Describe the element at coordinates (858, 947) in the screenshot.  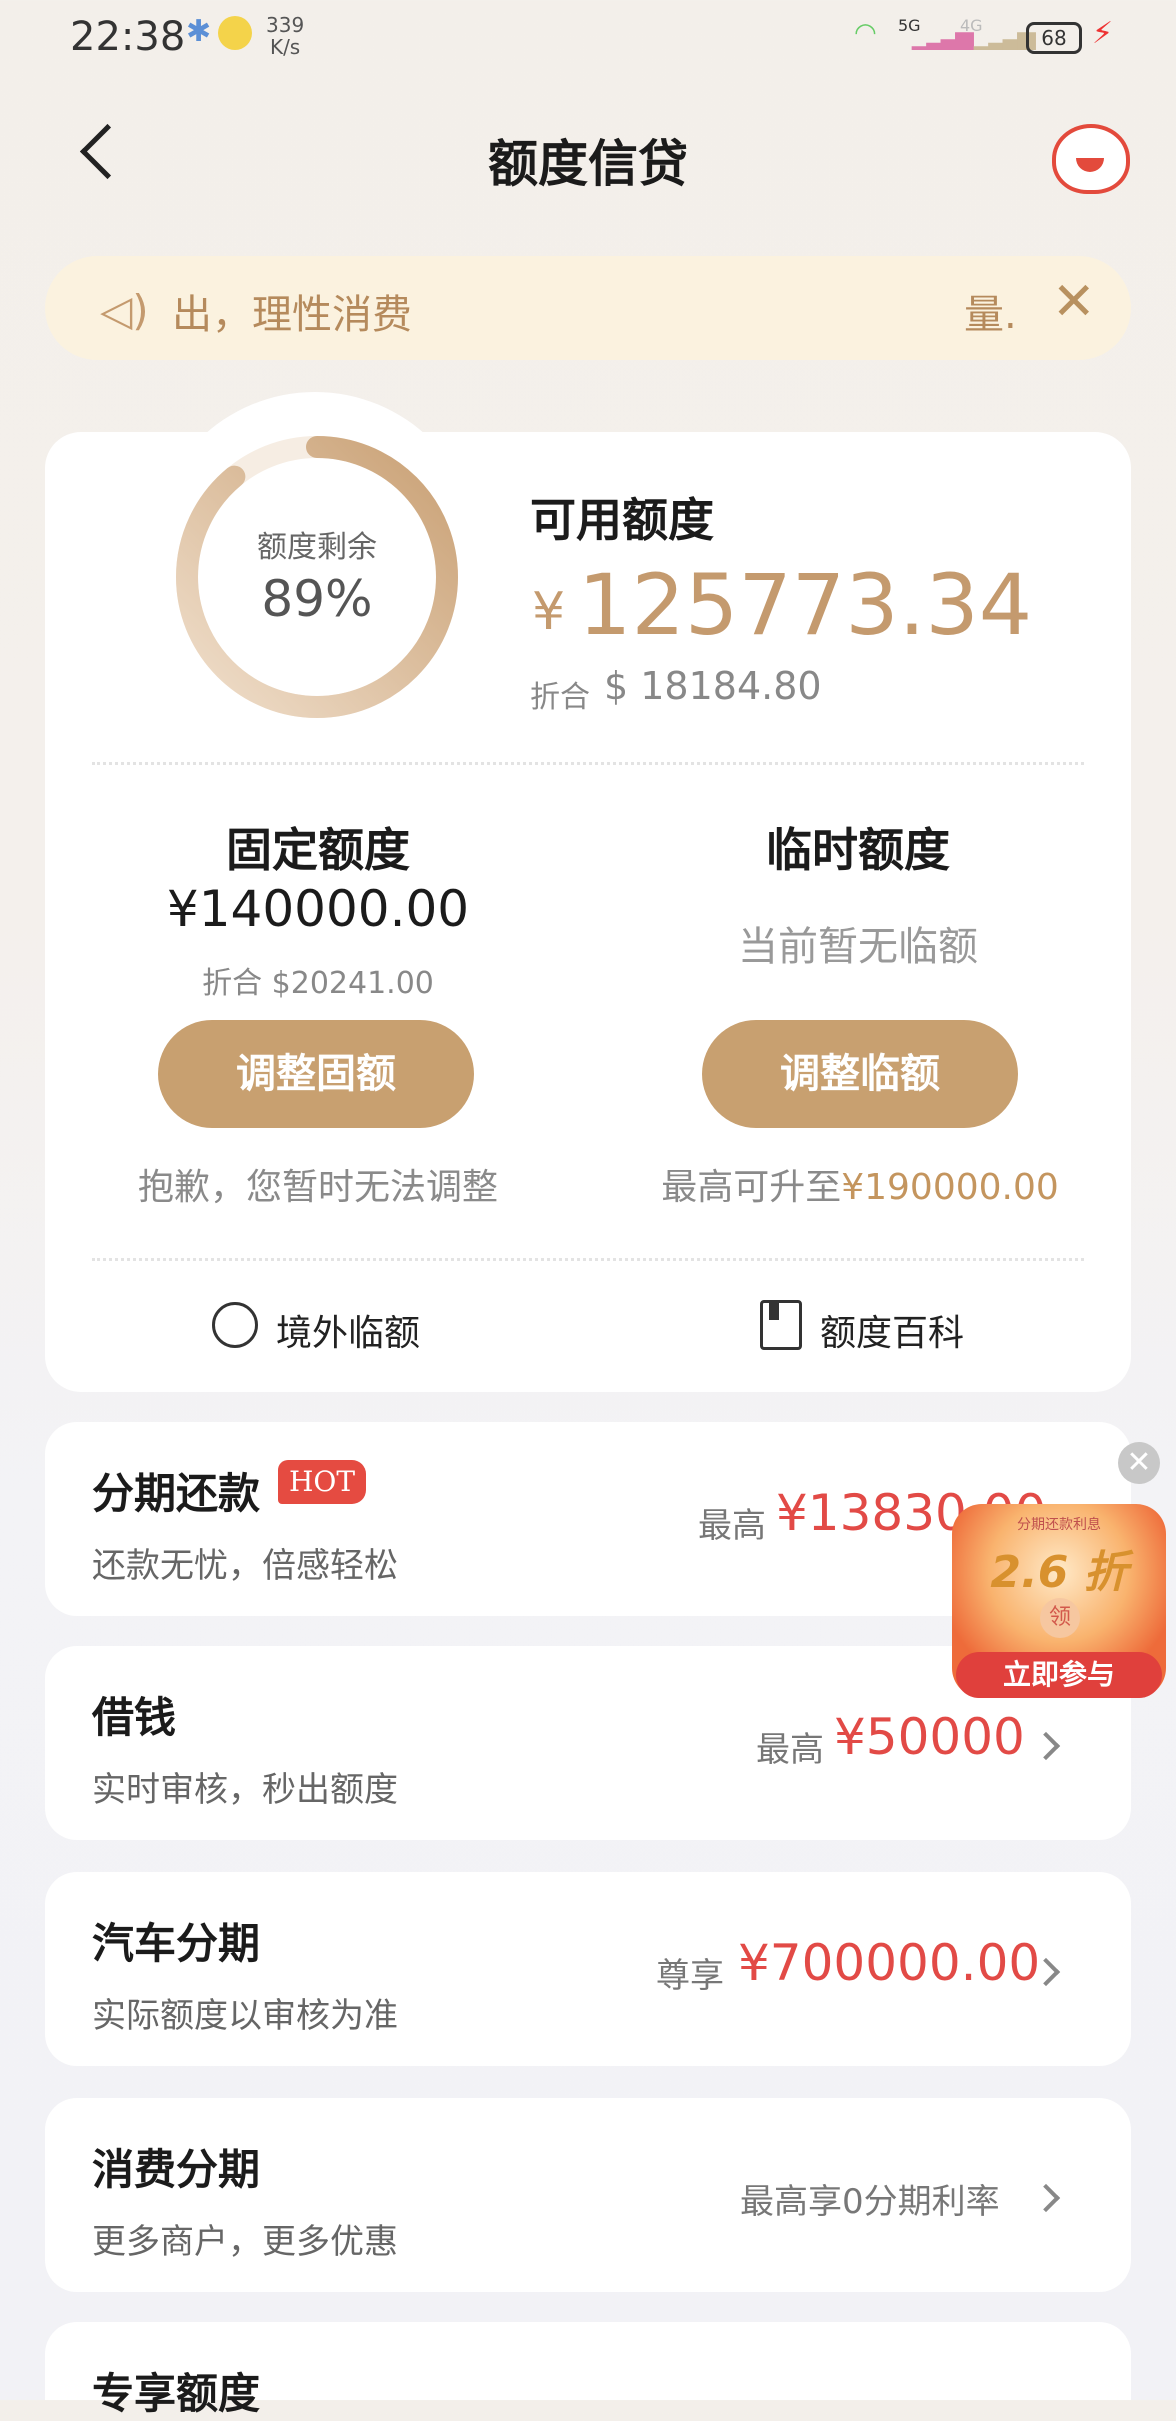
I see `temp-limit-status: 当前暂无临额` at that location.